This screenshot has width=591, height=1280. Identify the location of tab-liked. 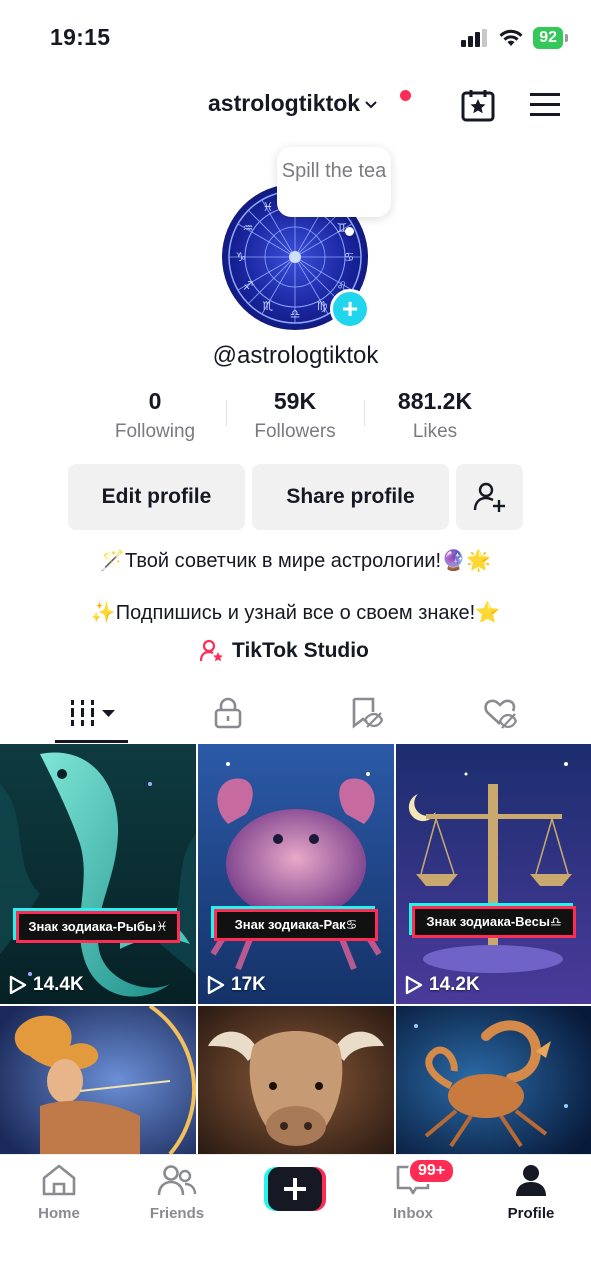
(500, 715).